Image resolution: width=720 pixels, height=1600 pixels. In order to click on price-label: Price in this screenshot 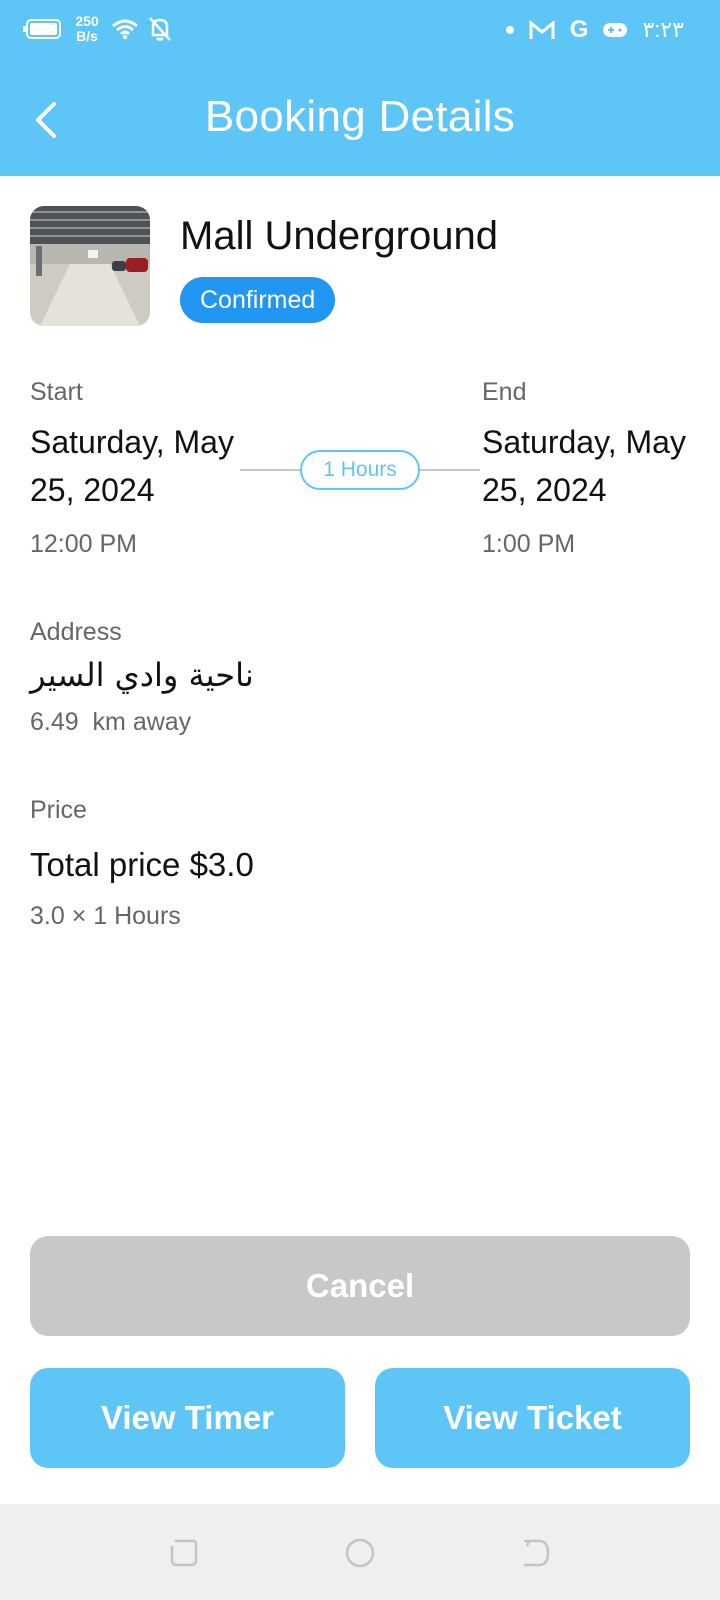, I will do `click(58, 810)`.